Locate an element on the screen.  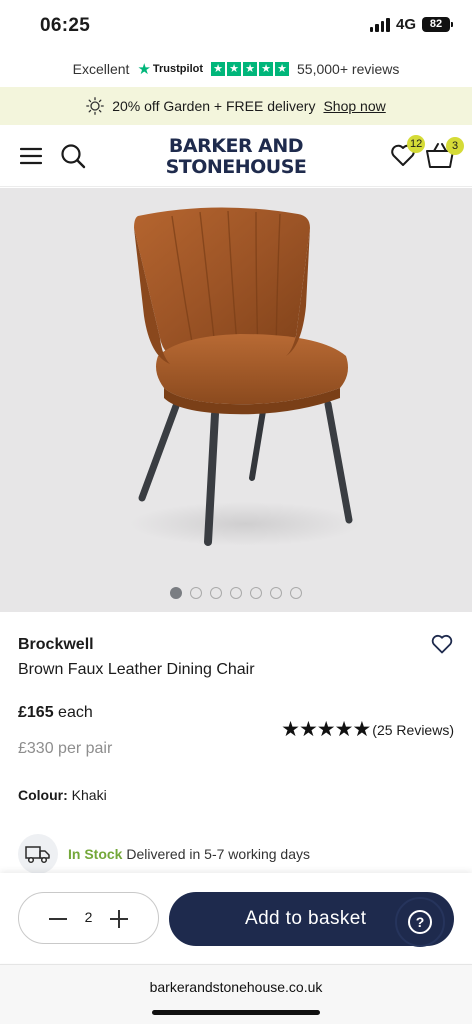
trustpilot-reviews: 55,000+ reviews is located at coordinates (348, 69).